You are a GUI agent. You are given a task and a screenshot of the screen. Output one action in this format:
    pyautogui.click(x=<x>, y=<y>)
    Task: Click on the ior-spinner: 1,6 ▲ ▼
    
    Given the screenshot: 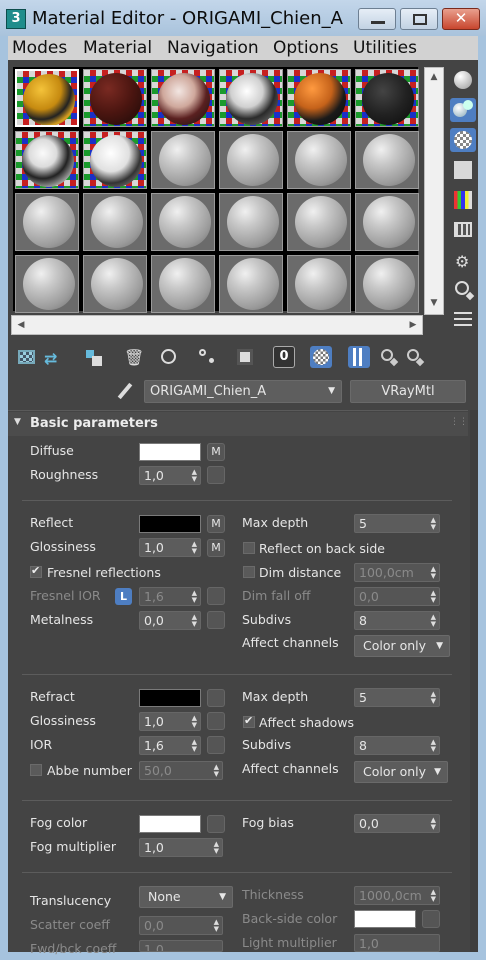 What is the action you would take?
    pyautogui.click(x=170, y=745)
    